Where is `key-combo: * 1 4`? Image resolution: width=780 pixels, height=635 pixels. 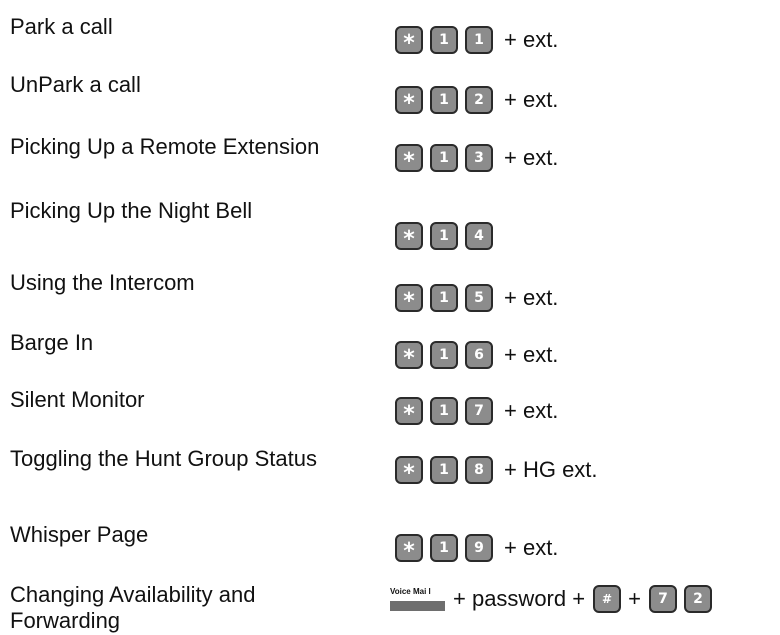
key-combo: * 1 4 is located at coordinates (447, 236).